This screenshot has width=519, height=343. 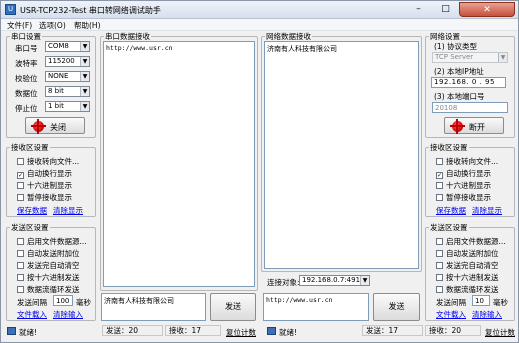 What do you see at coordinates (44, 173) in the screenshot?
I see `left-recv-option-2: ✓ 自动换行显示` at bounding box center [44, 173].